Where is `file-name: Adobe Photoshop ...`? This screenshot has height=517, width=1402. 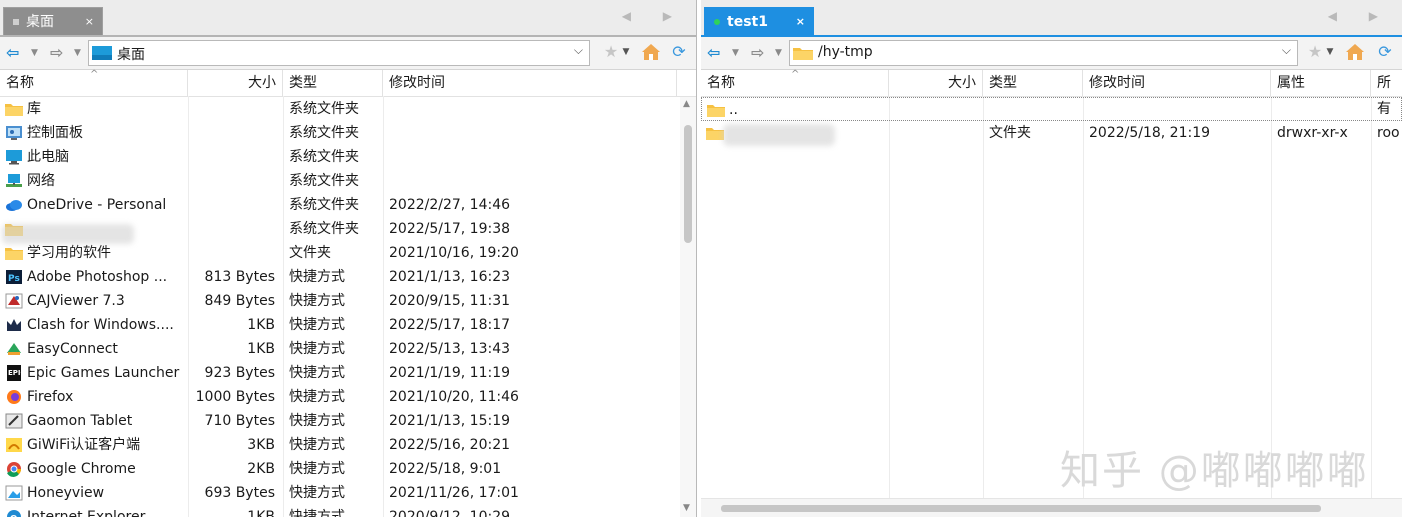 file-name: Adobe Photoshop ... is located at coordinates (97, 277).